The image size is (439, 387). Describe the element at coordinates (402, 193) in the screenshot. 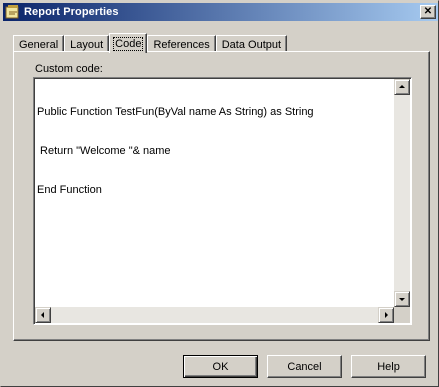

I see `vertical-scrollbar` at that location.